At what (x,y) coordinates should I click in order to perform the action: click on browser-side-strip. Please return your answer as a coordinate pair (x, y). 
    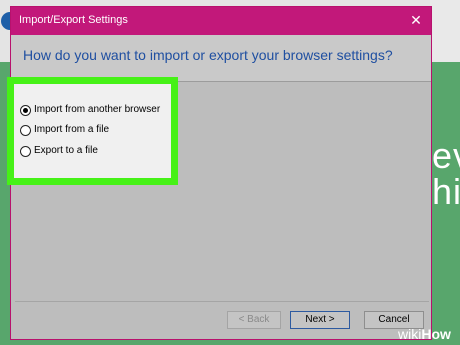
    Looking at the image, I should click on (445, 31).